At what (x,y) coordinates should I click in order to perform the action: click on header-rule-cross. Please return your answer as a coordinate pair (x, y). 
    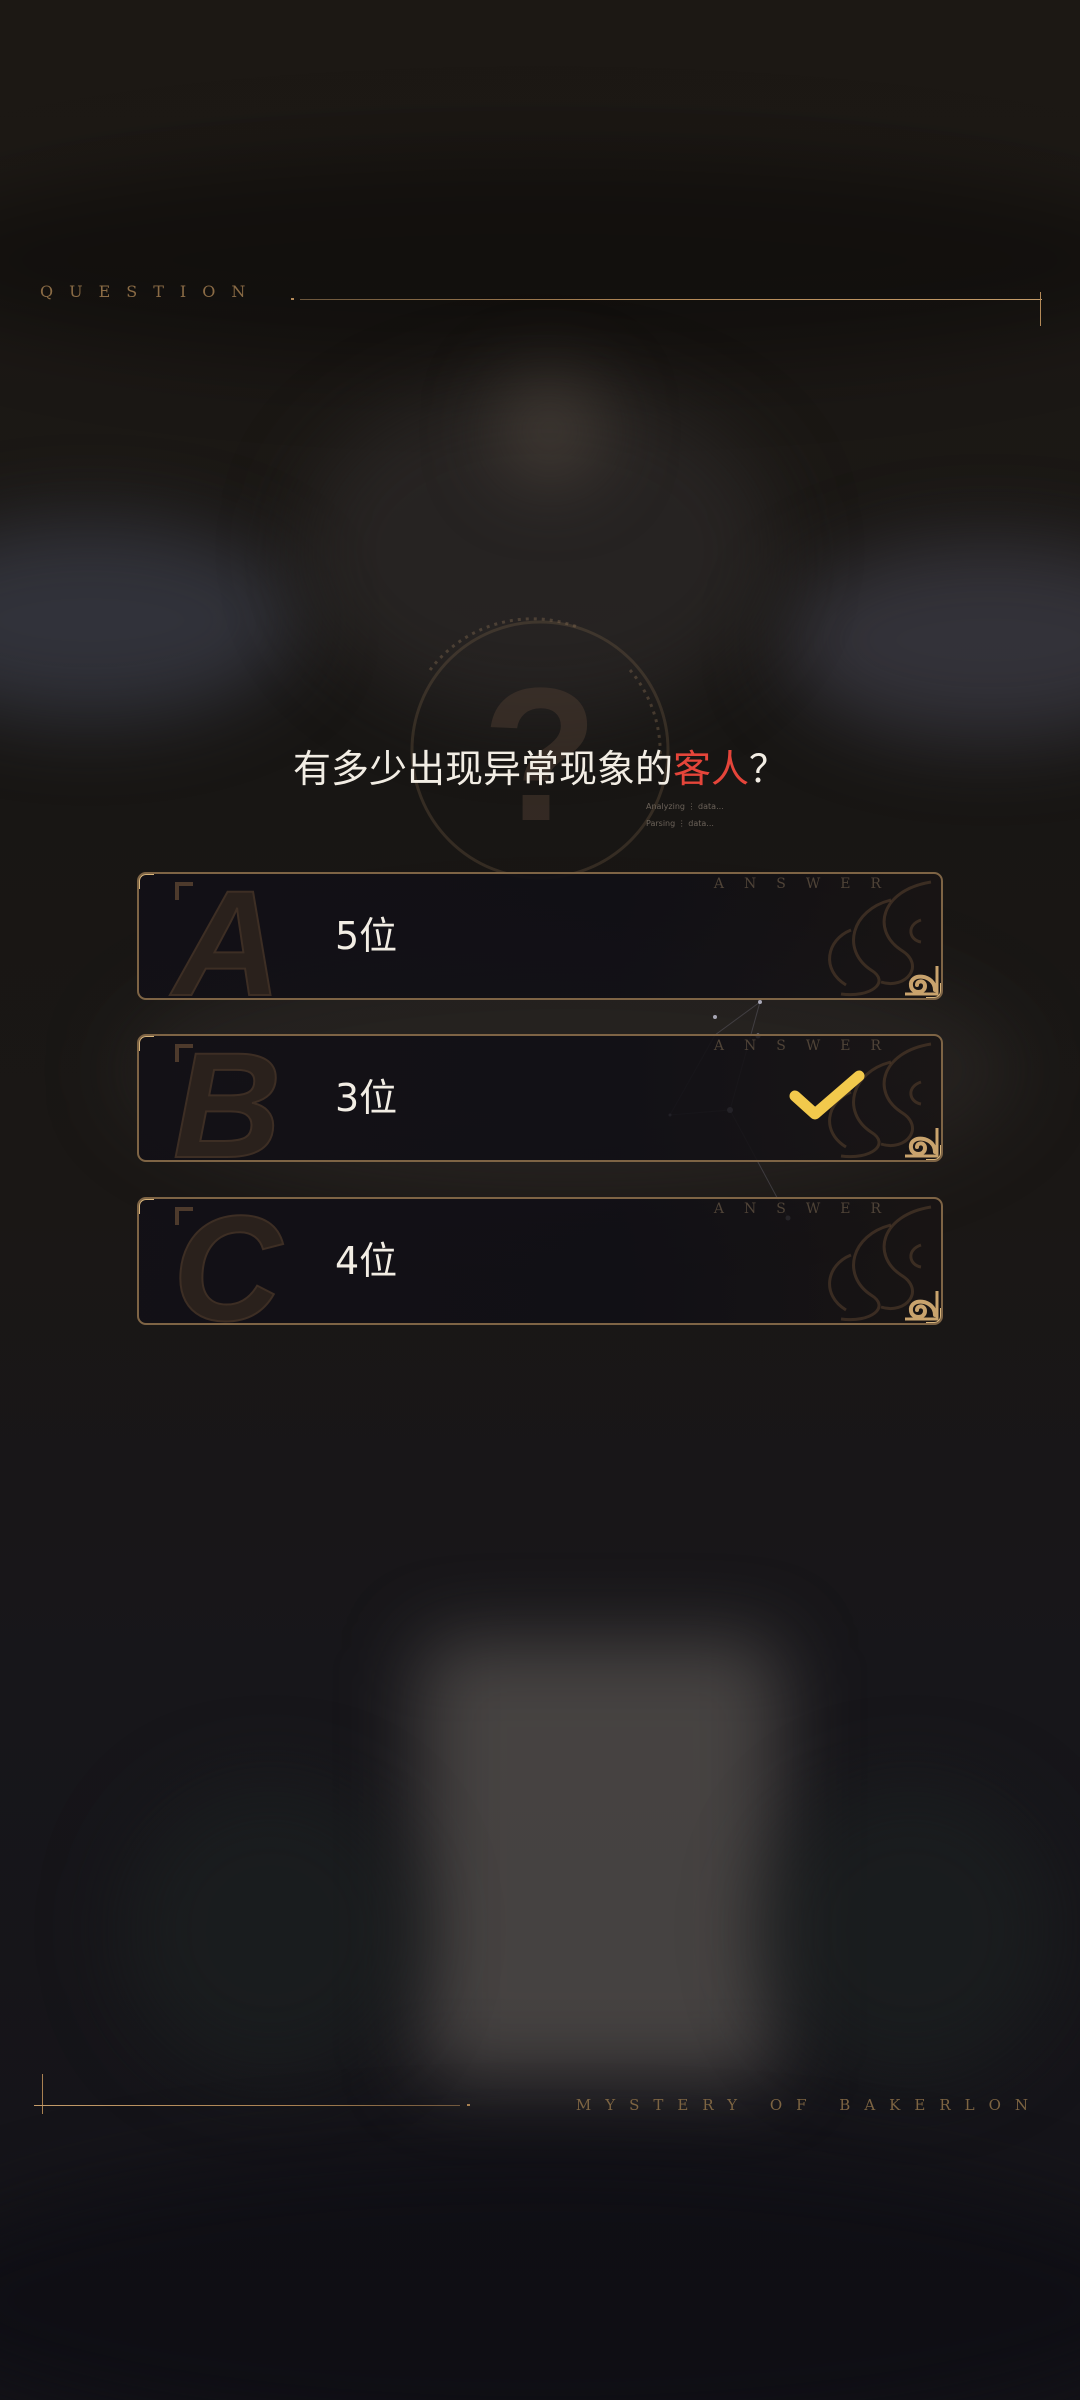
    Looking at the image, I should click on (1040, 309).